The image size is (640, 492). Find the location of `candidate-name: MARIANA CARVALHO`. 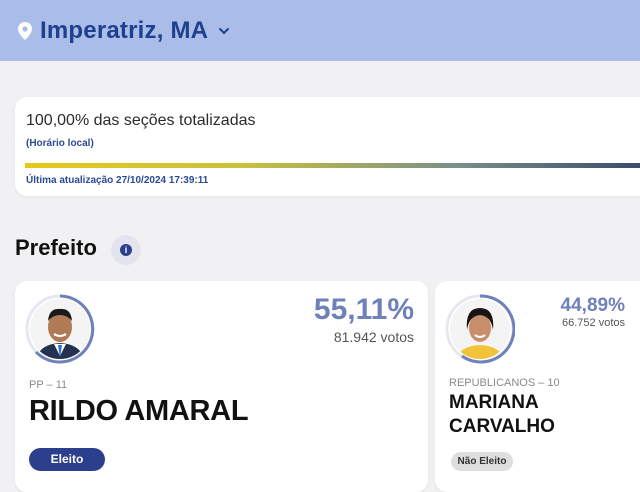

candidate-name: MARIANA CARVALHO is located at coordinates (502, 414).